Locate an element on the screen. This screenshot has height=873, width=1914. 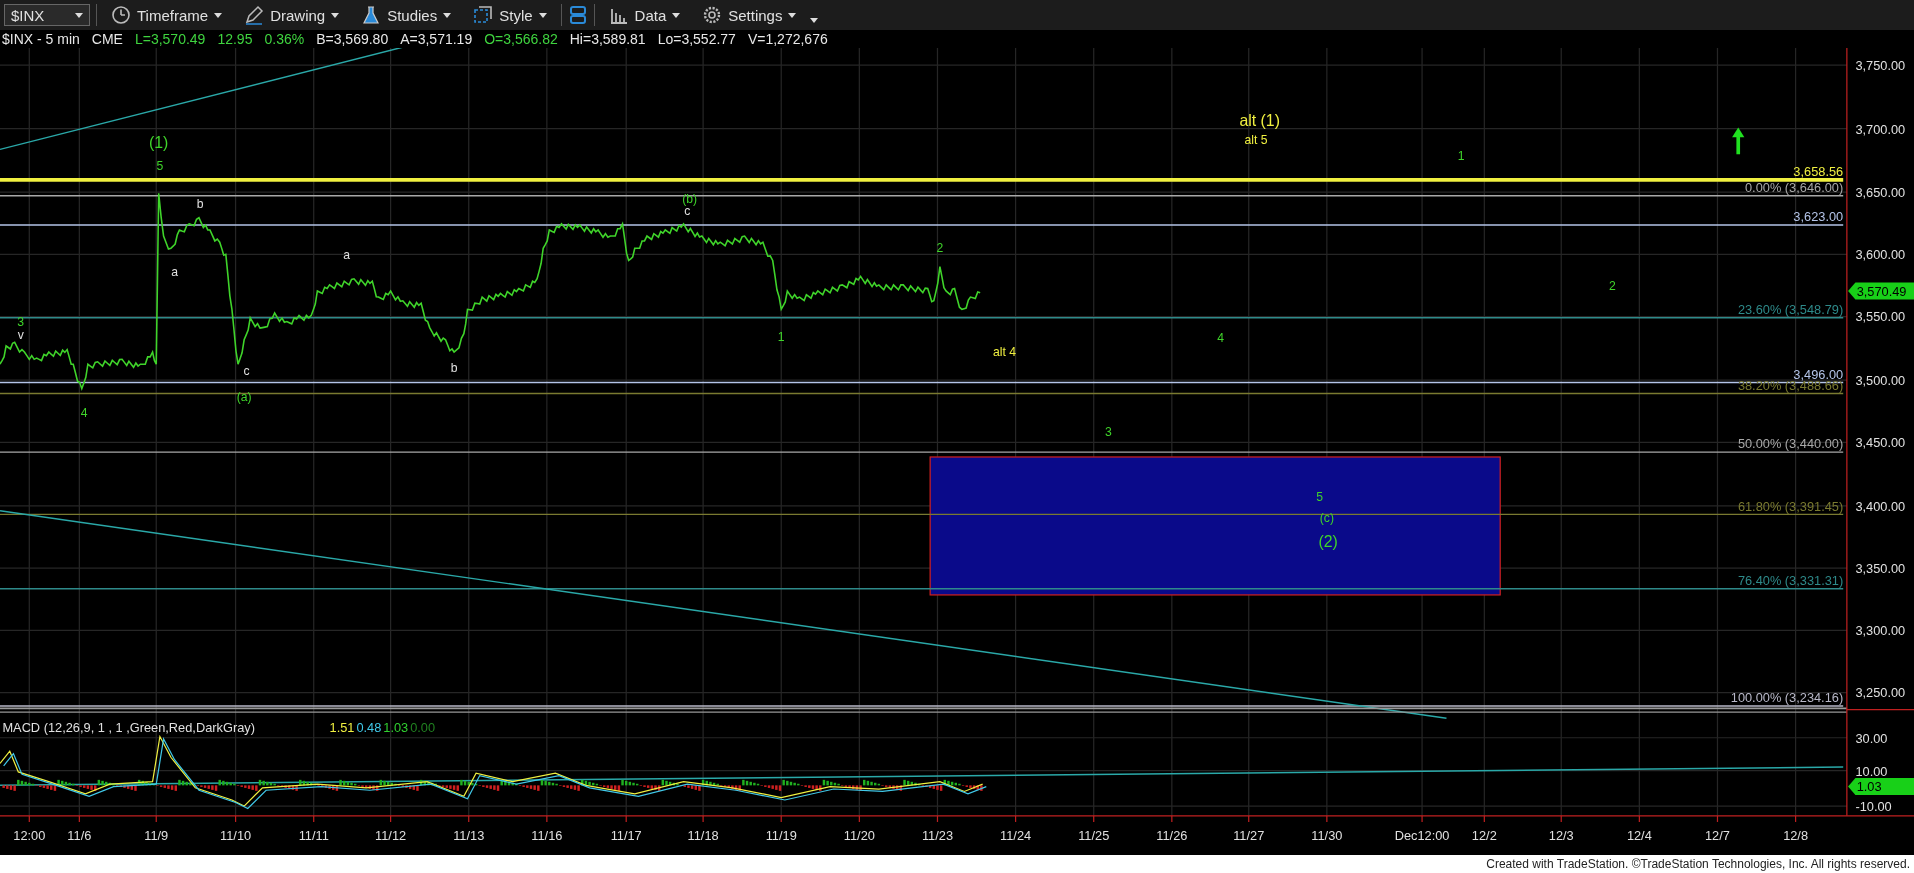
level-label: 0.00% (3,646.00) is located at coordinates (1794, 188).